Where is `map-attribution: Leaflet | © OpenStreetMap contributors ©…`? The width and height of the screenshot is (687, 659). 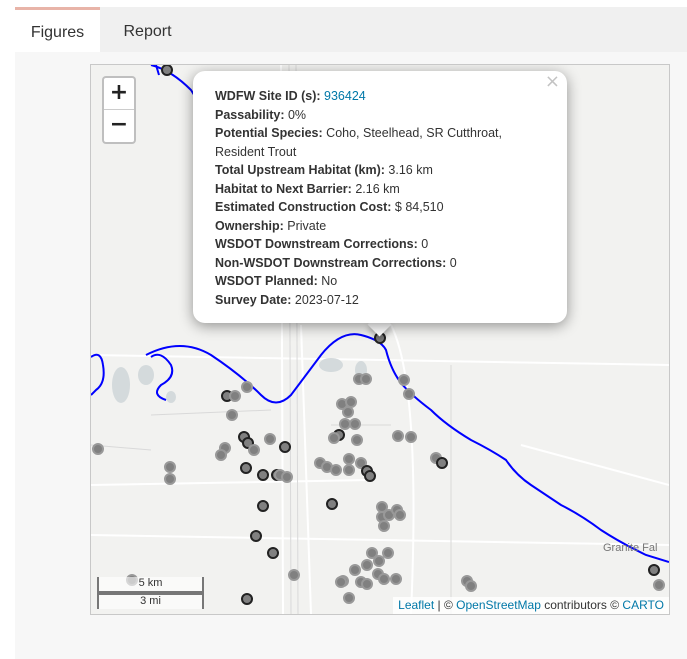
map-attribution: Leaflet | © OpenStreetMap contributors ©… is located at coordinates (531, 605).